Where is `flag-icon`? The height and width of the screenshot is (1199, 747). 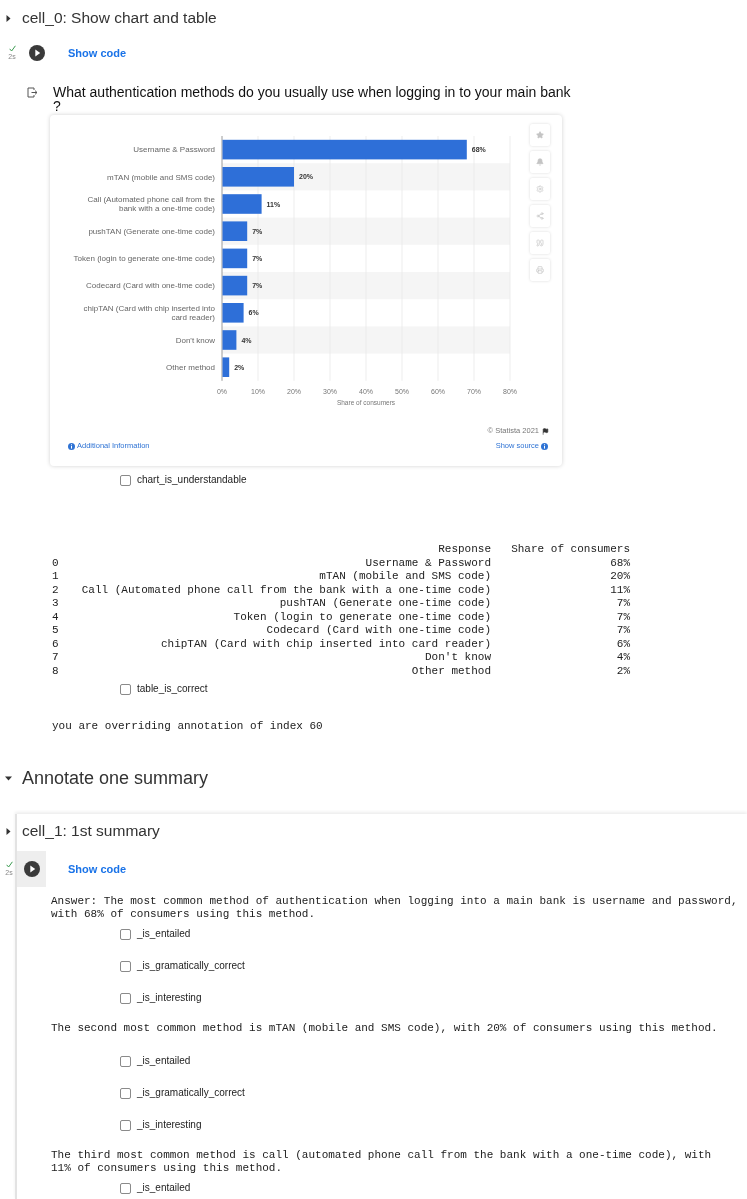 flag-icon is located at coordinates (545, 431).